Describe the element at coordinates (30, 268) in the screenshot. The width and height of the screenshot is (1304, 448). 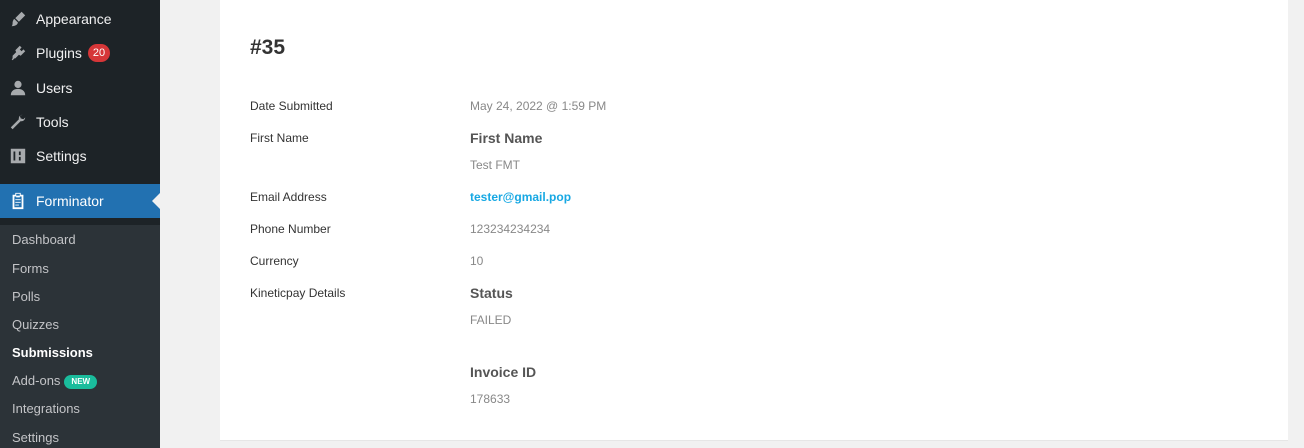
I see `submenu-forms: Forms` at that location.